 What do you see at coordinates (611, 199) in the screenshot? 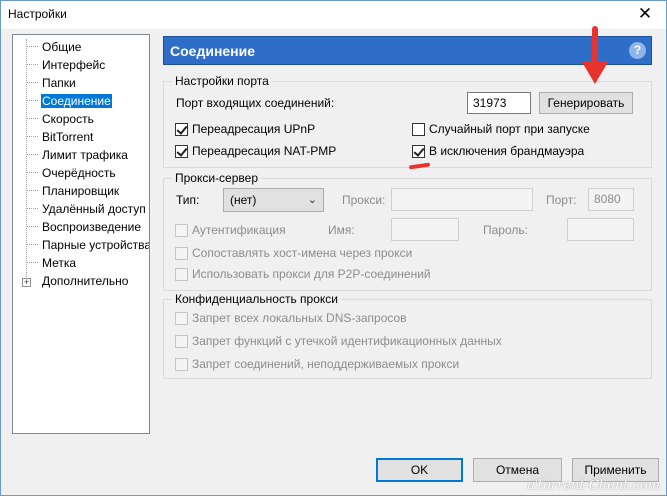
I see `proxy-port-input: 8080` at bounding box center [611, 199].